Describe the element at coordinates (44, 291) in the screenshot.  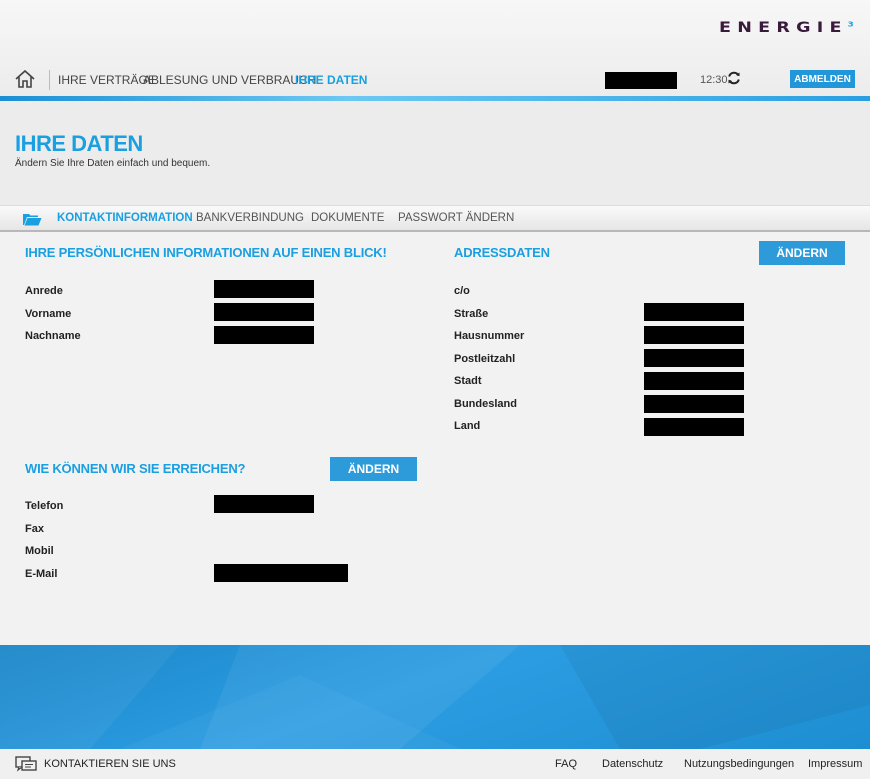
I see `field-label-salutation: Anrede` at that location.